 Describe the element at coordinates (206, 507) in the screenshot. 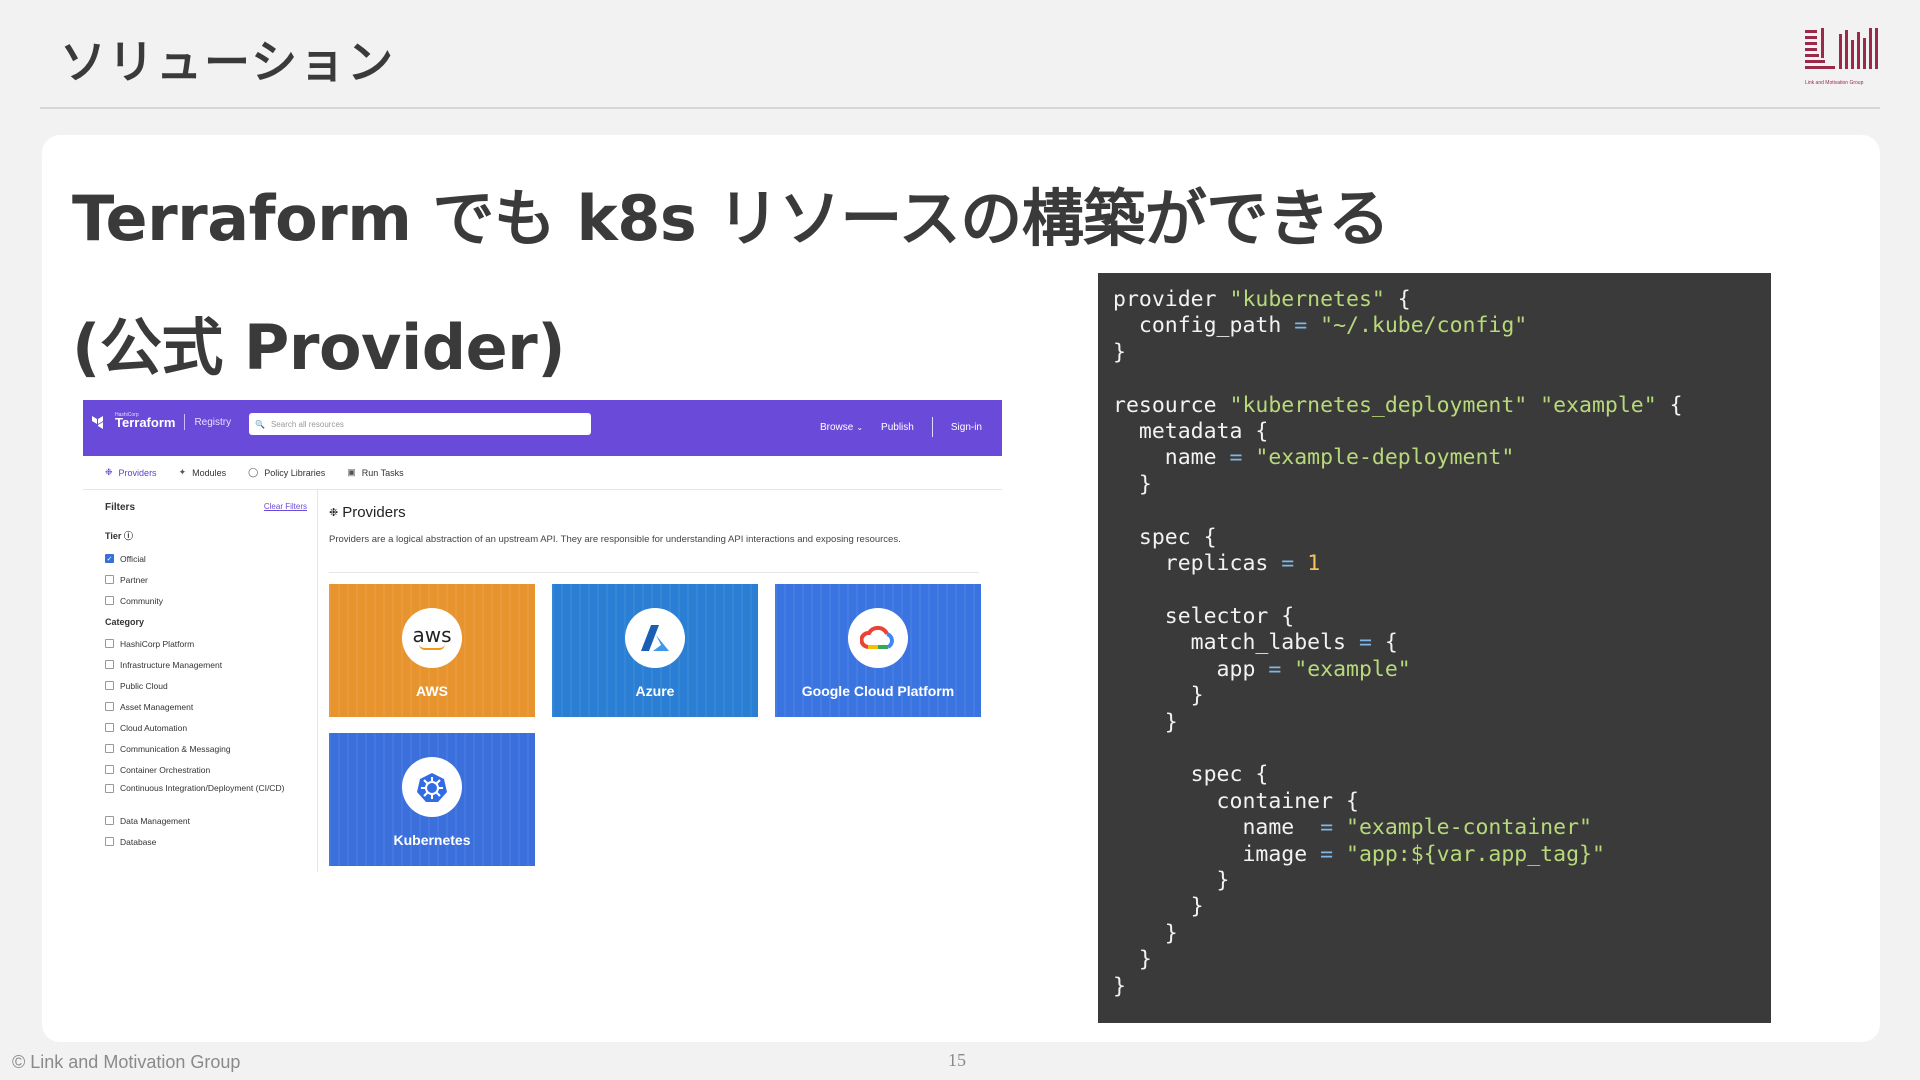

I see `filters-header: Filters Clear Filters` at that location.